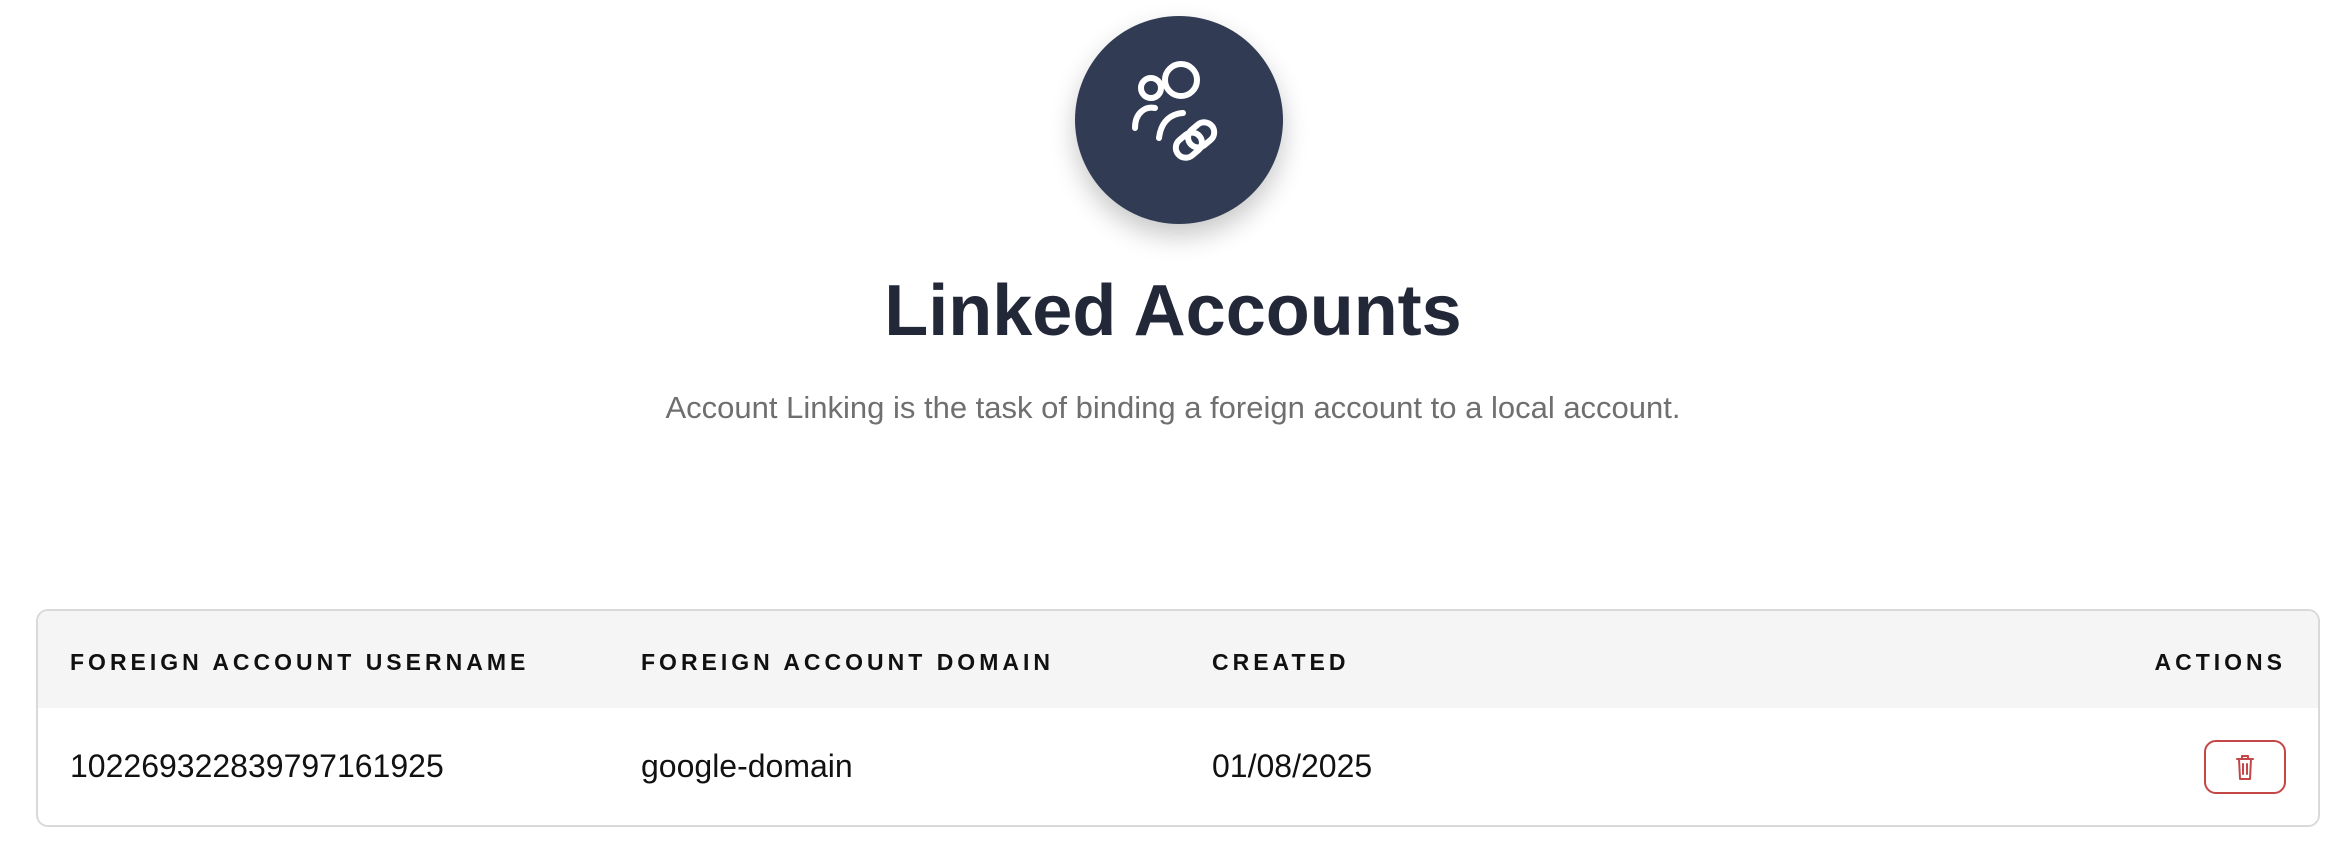 The image size is (2346, 850). What do you see at coordinates (1173, 311) in the screenshot?
I see `page-title: Linked Accounts` at bounding box center [1173, 311].